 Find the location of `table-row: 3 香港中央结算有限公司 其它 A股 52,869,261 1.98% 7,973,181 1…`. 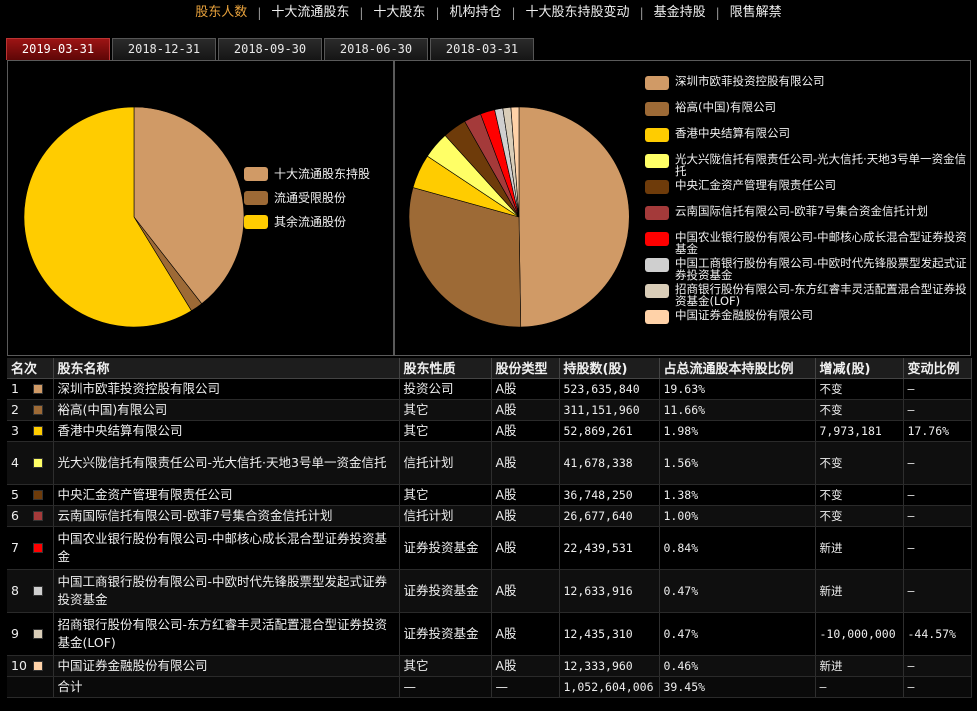

table-row: 3 香港中央结算有限公司 其它 A股 52,869,261 1.98% 7,973,181 1… is located at coordinates (489, 431).